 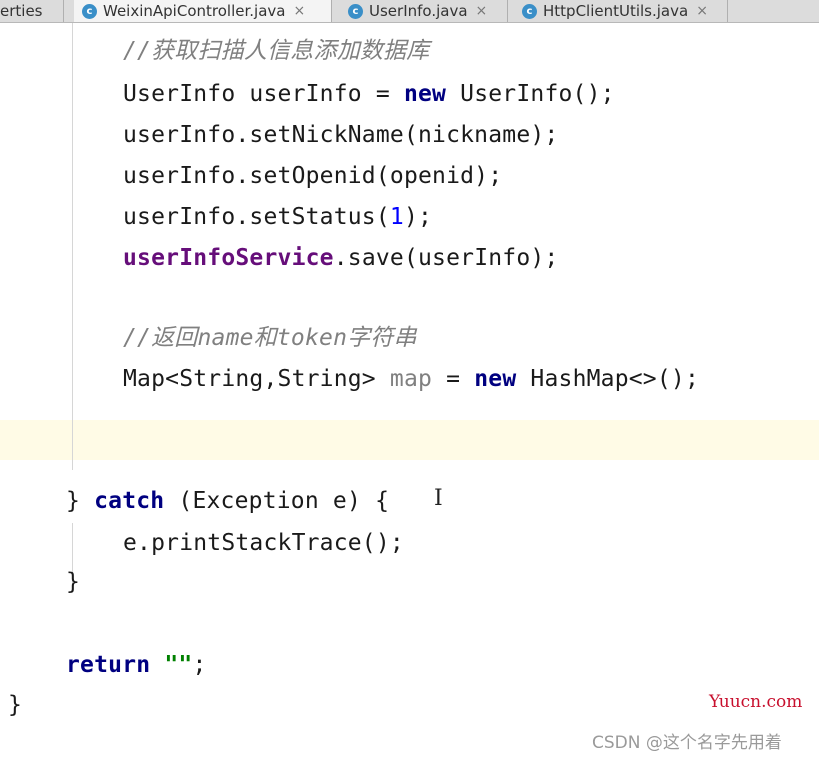 What do you see at coordinates (108, 665) in the screenshot?
I see `keyword: return` at bounding box center [108, 665].